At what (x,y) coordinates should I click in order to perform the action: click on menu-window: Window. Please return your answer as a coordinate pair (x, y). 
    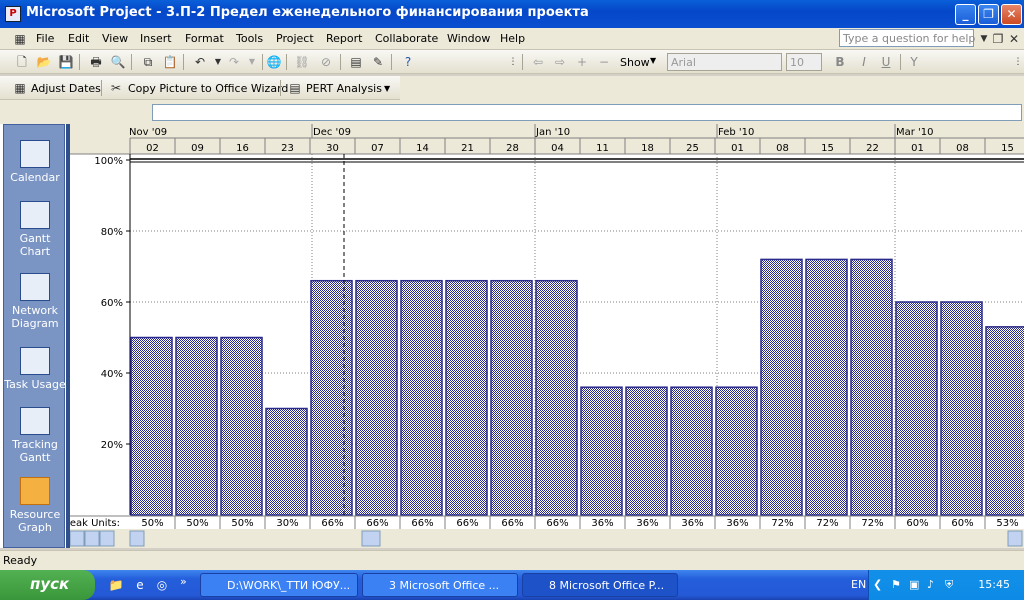
    Looking at the image, I should click on (468, 38).